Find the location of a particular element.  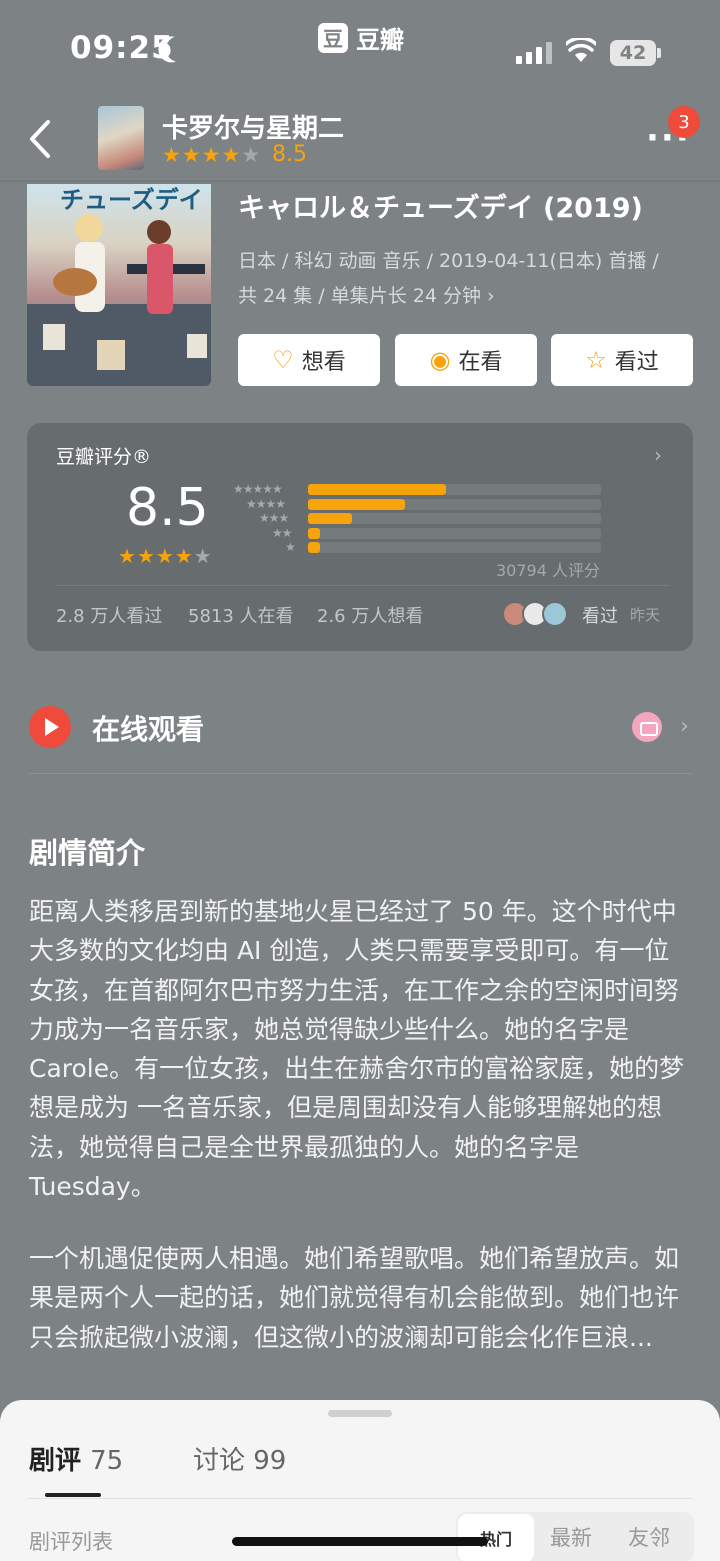

star-outline-icon: ☆ is located at coordinates (596, 360).